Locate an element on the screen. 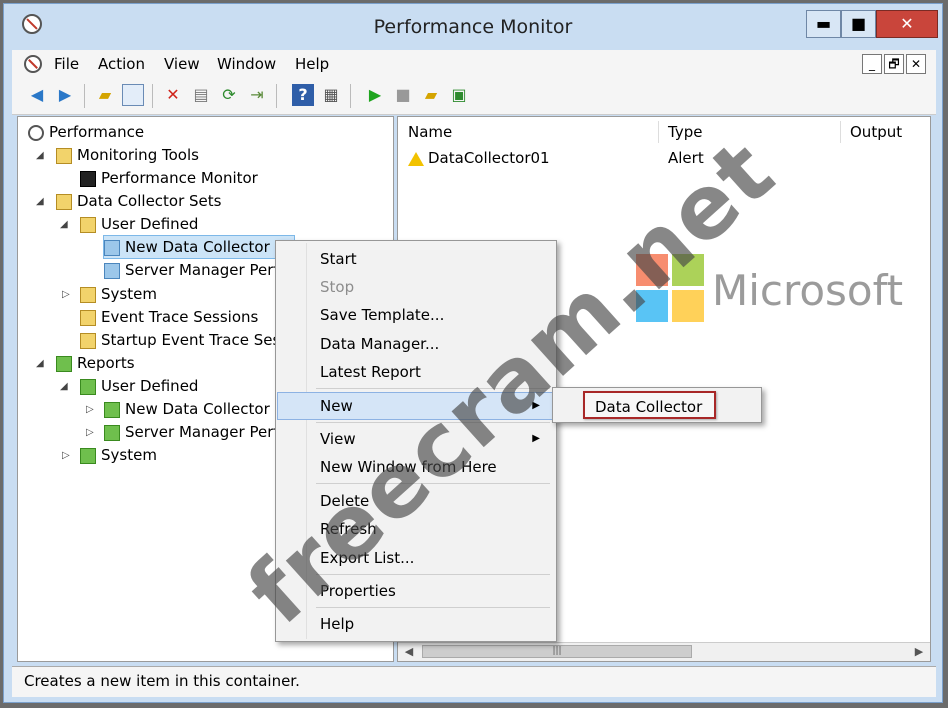 The width and height of the screenshot is (948, 708). tree-item-reports-system: System is located at coordinates (118, 455).